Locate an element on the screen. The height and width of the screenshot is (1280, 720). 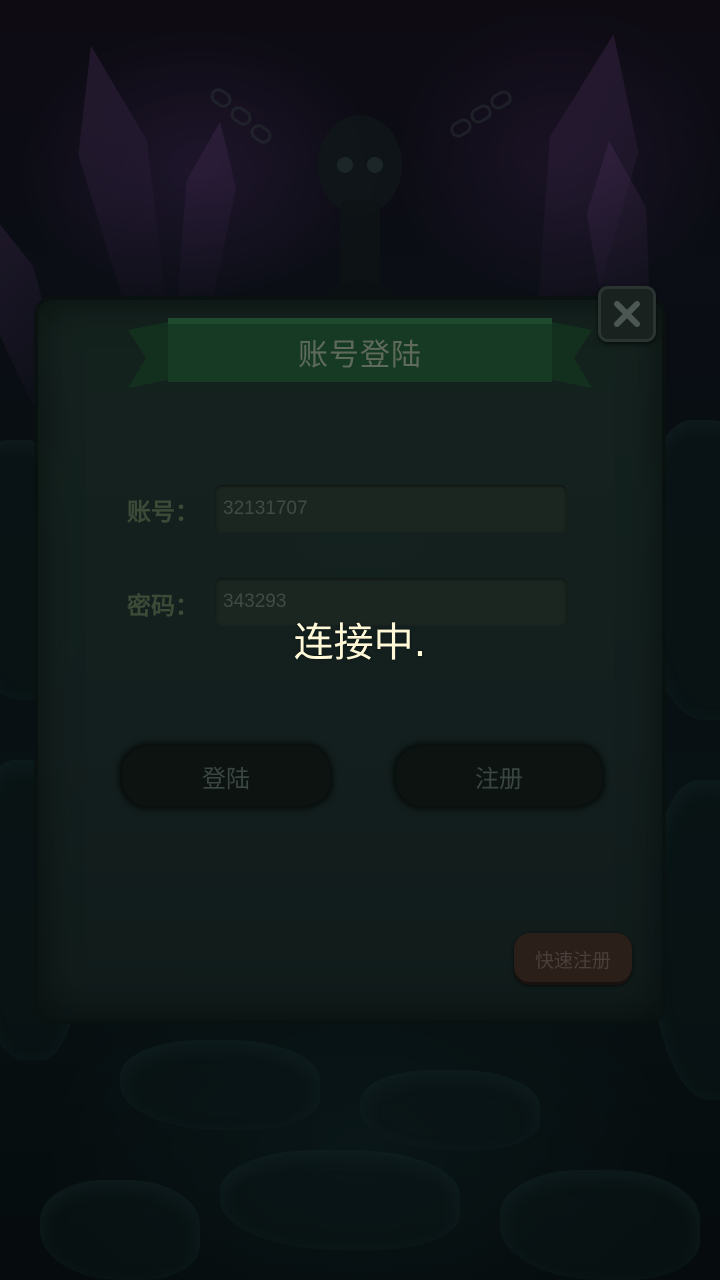
account-label: 账号： is located at coordinates (163, 512).